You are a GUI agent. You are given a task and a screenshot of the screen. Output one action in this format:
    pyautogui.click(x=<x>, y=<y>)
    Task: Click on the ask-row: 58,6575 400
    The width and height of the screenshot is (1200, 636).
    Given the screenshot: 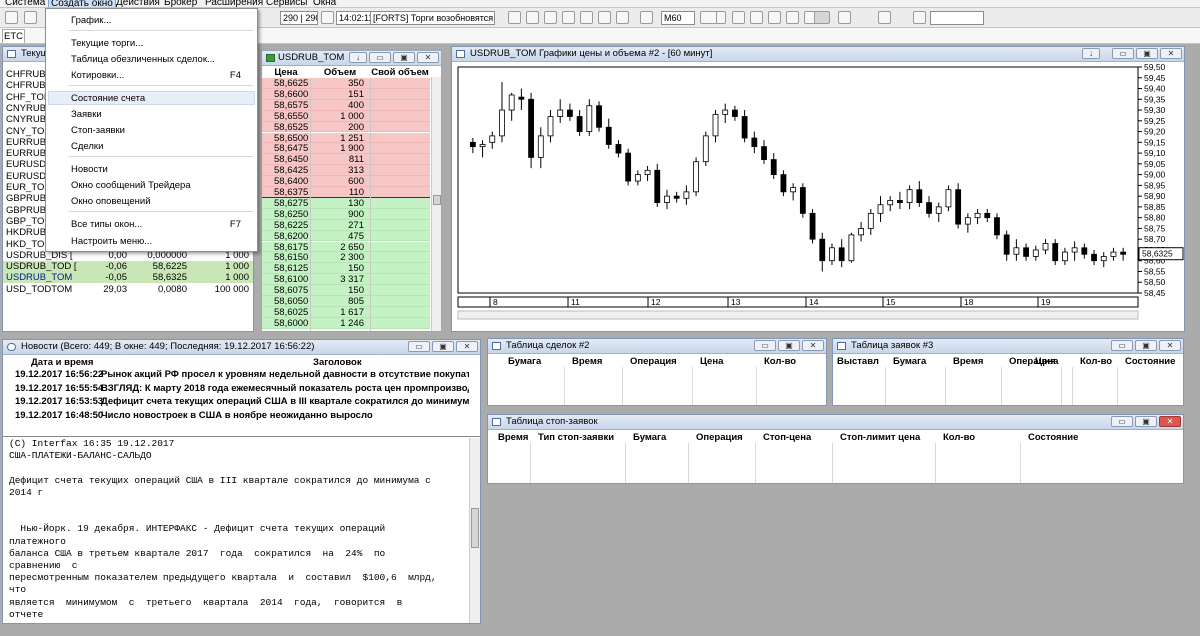 What is the action you would take?
    pyautogui.click(x=346, y=105)
    